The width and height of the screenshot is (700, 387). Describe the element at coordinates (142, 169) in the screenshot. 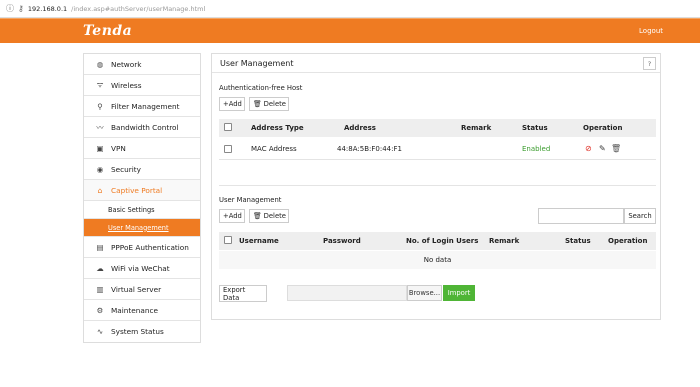

I see `sidebar-item-security: ◉ Security` at that location.